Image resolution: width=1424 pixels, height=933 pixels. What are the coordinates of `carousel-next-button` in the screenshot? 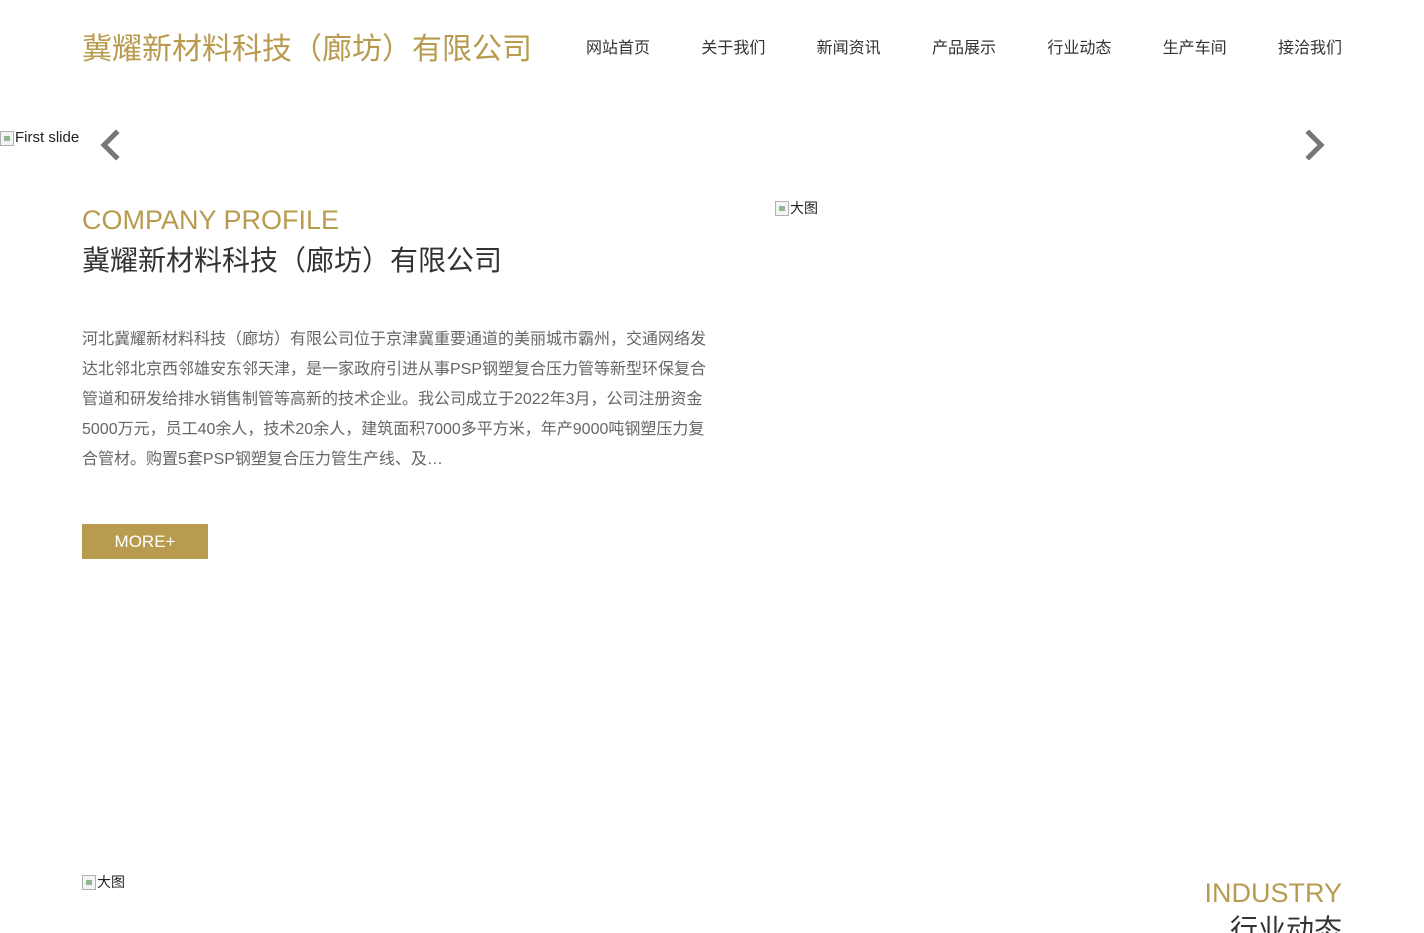 It's located at (1314, 145).